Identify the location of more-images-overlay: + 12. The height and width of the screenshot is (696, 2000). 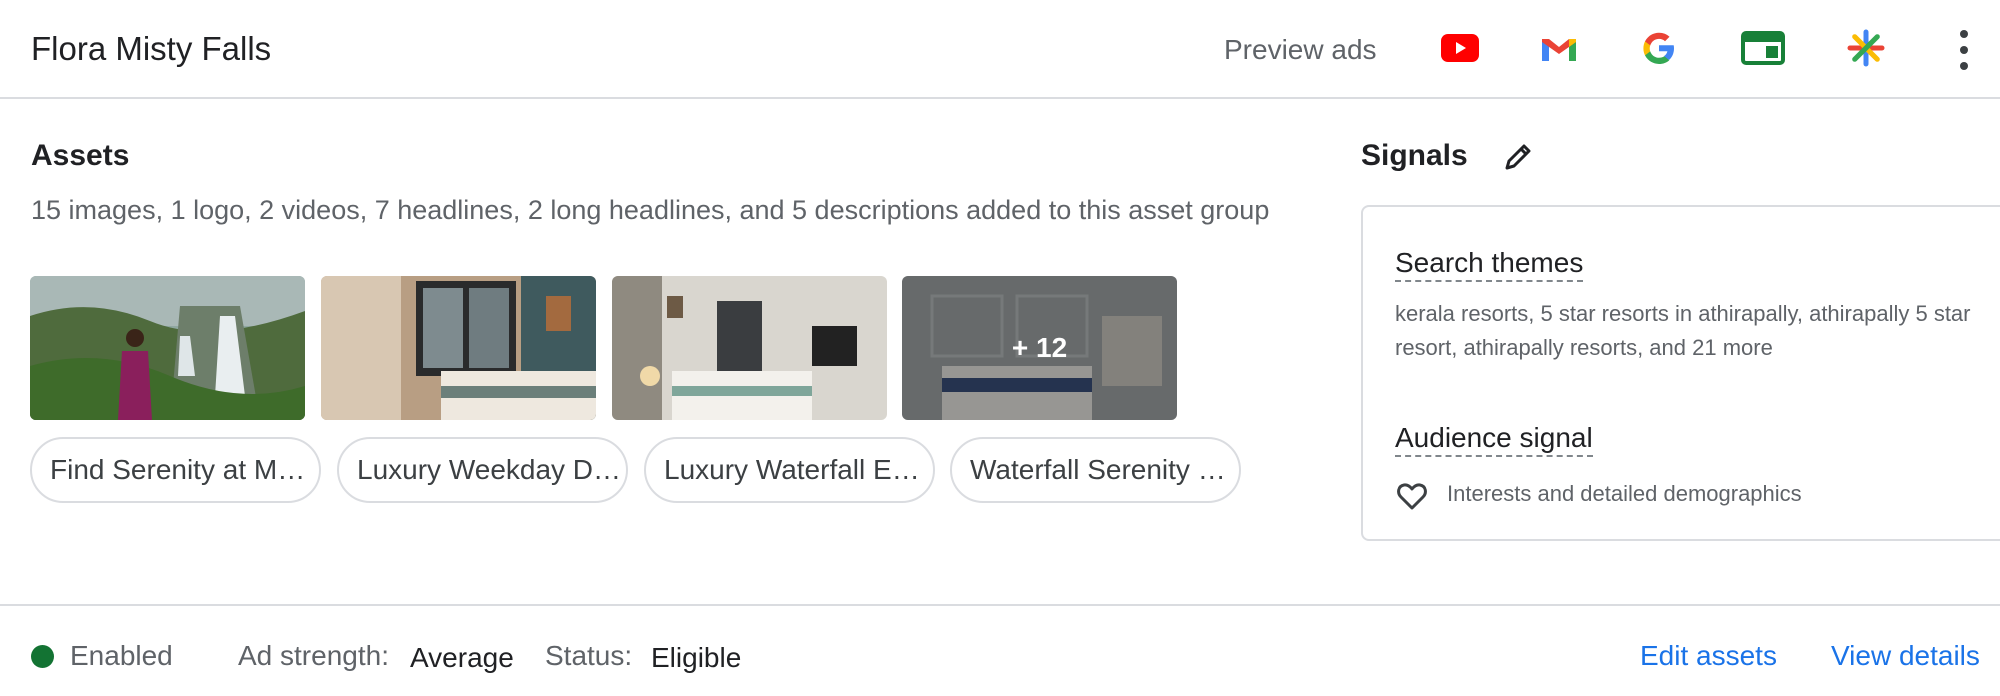
(1039, 348).